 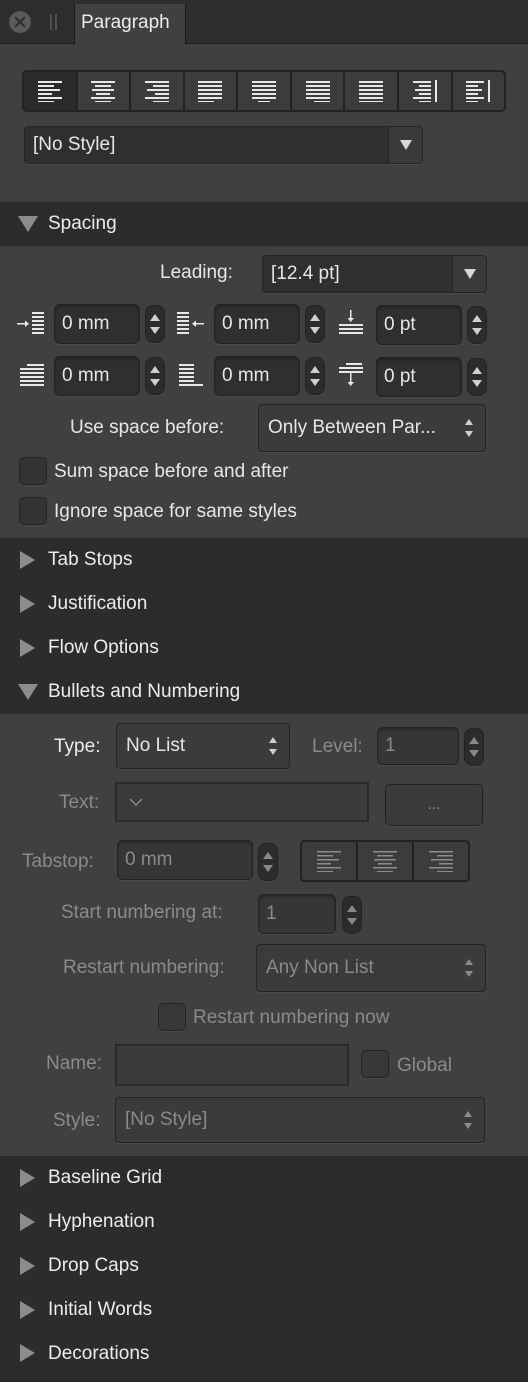 What do you see at coordinates (33, 511) in the screenshot?
I see `ignore-space-checkbox` at bounding box center [33, 511].